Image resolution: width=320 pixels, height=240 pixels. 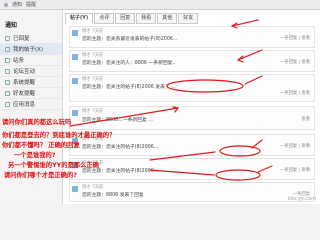 What do you see at coordinates (53, 165) in the screenshot?
I see `annotation-text: 另一个警惕谁的YY的是那么正确` at bounding box center [53, 165].